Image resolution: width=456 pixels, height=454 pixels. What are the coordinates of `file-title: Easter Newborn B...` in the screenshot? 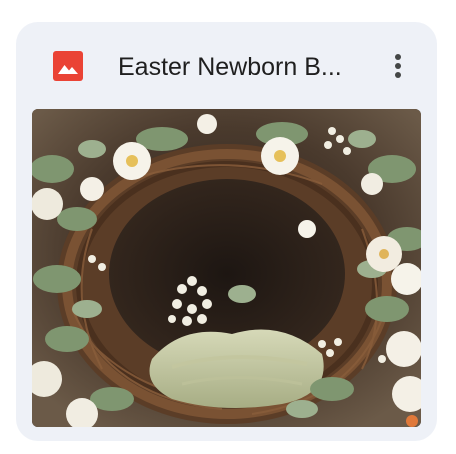 It's located at (230, 67).